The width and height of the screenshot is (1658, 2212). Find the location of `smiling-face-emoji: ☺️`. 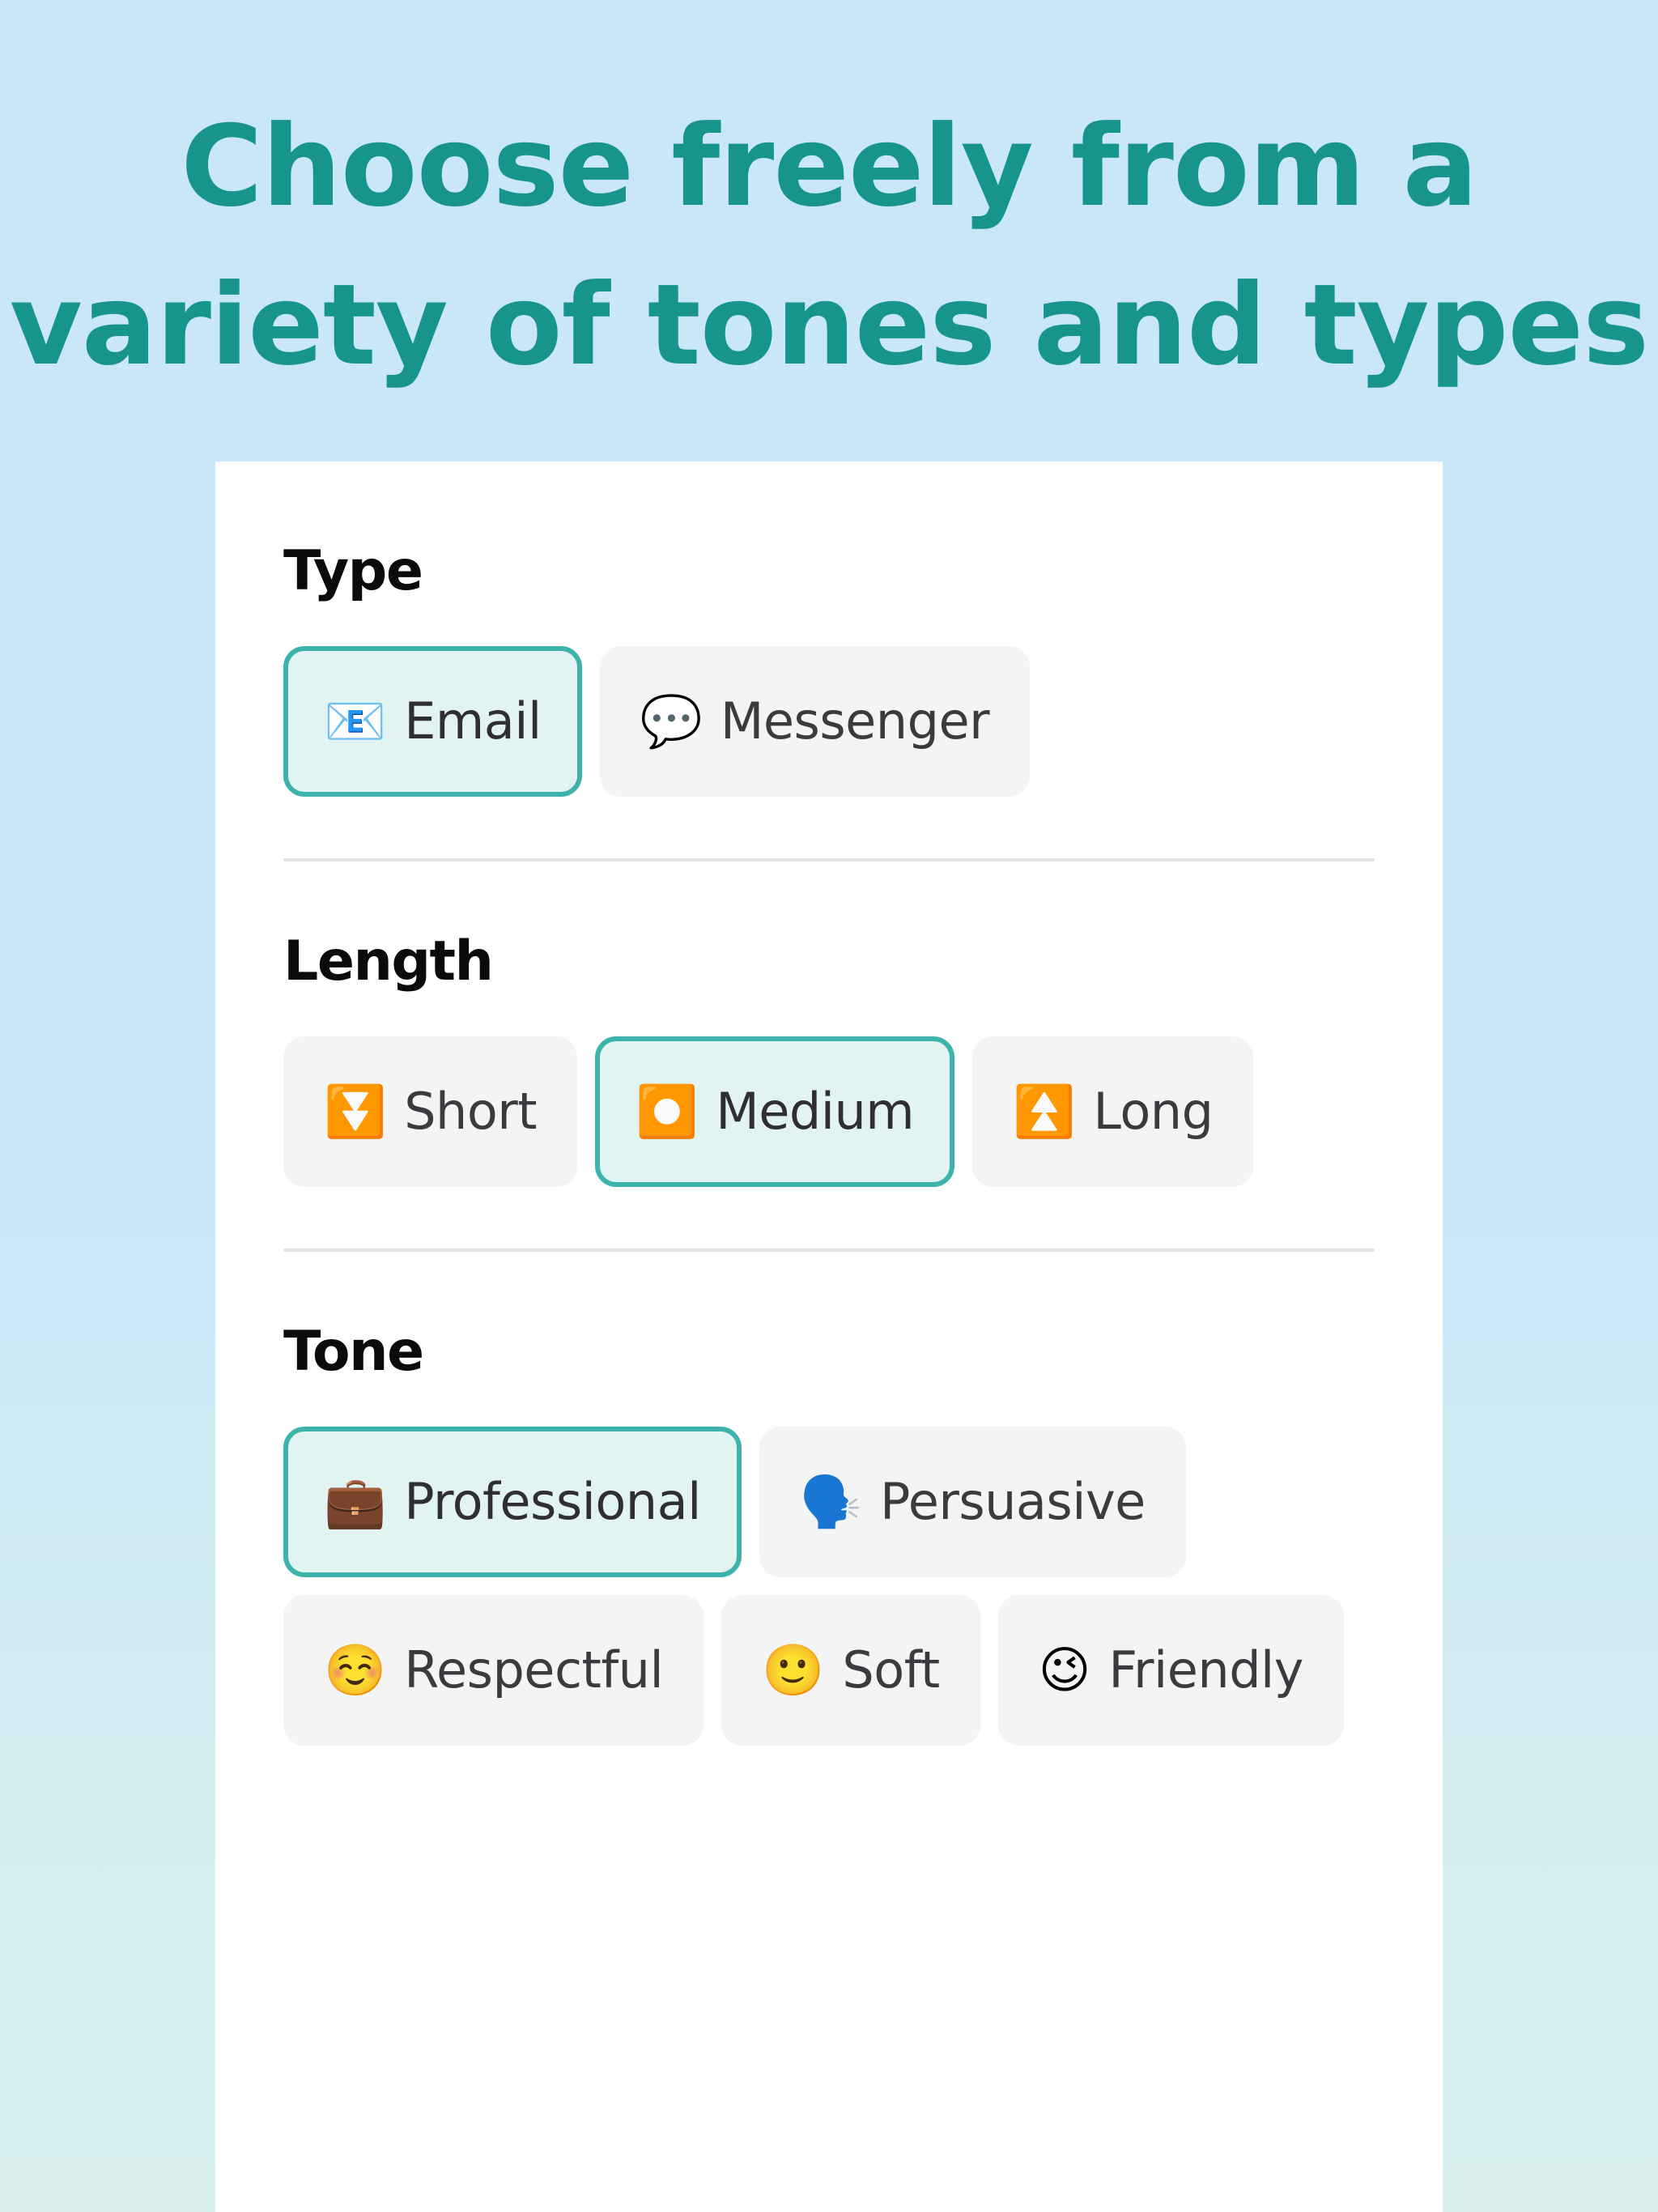

smiling-face-emoji: ☺️ is located at coordinates (355, 1670).